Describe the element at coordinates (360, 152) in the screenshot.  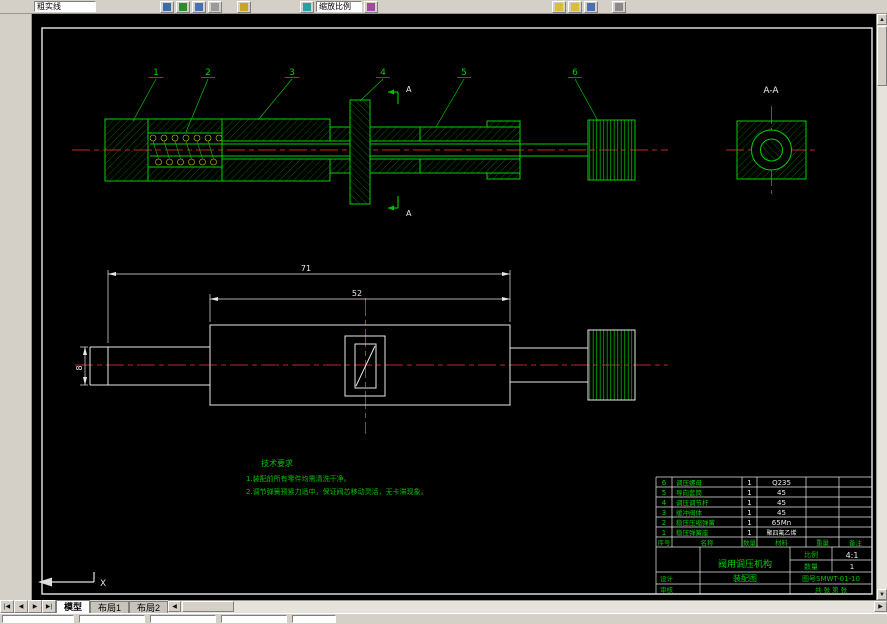
I see `pin` at that location.